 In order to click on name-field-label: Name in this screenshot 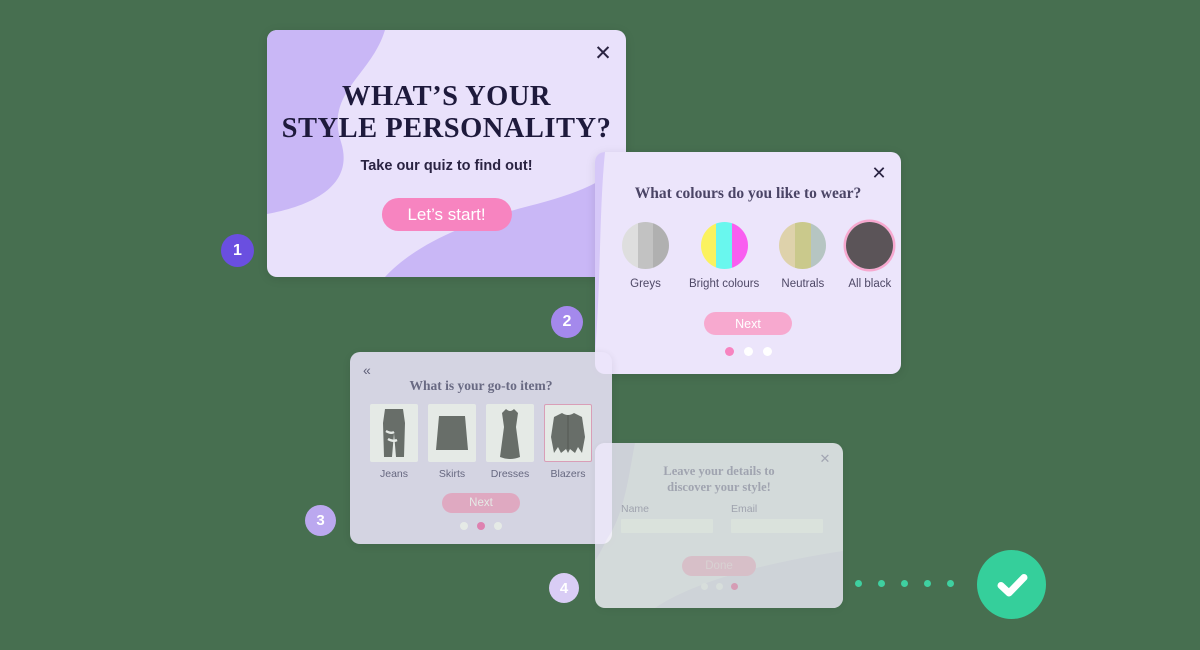, I will do `click(635, 509)`.